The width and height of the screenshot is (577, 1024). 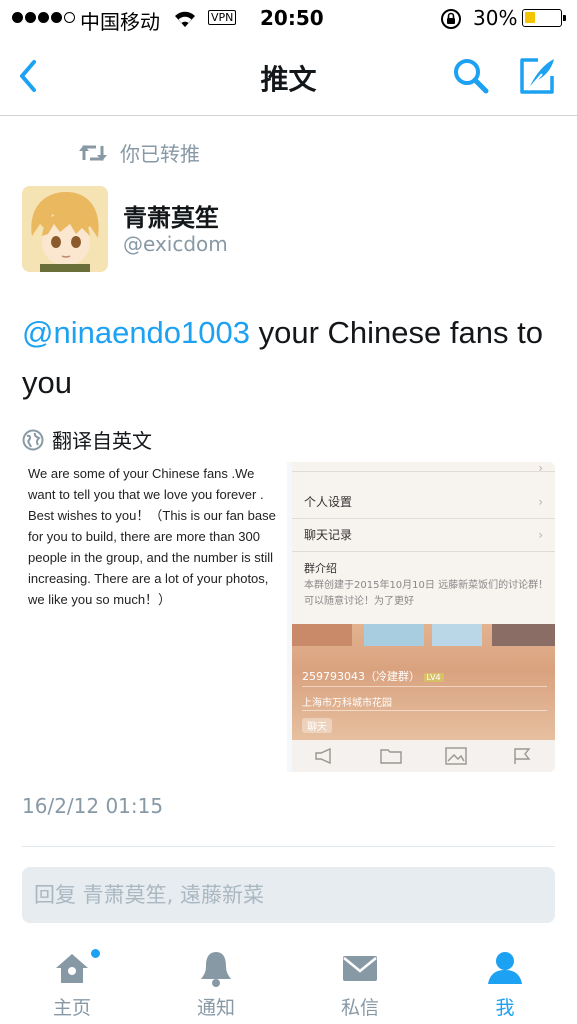 I want to click on divider, so click(x=288, y=846).